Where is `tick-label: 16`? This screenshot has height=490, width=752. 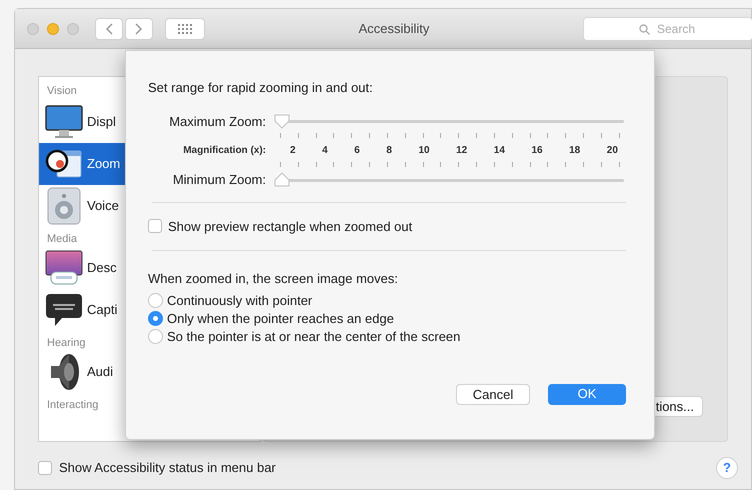 tick-label: 16 is located at coordinates (537, 151).